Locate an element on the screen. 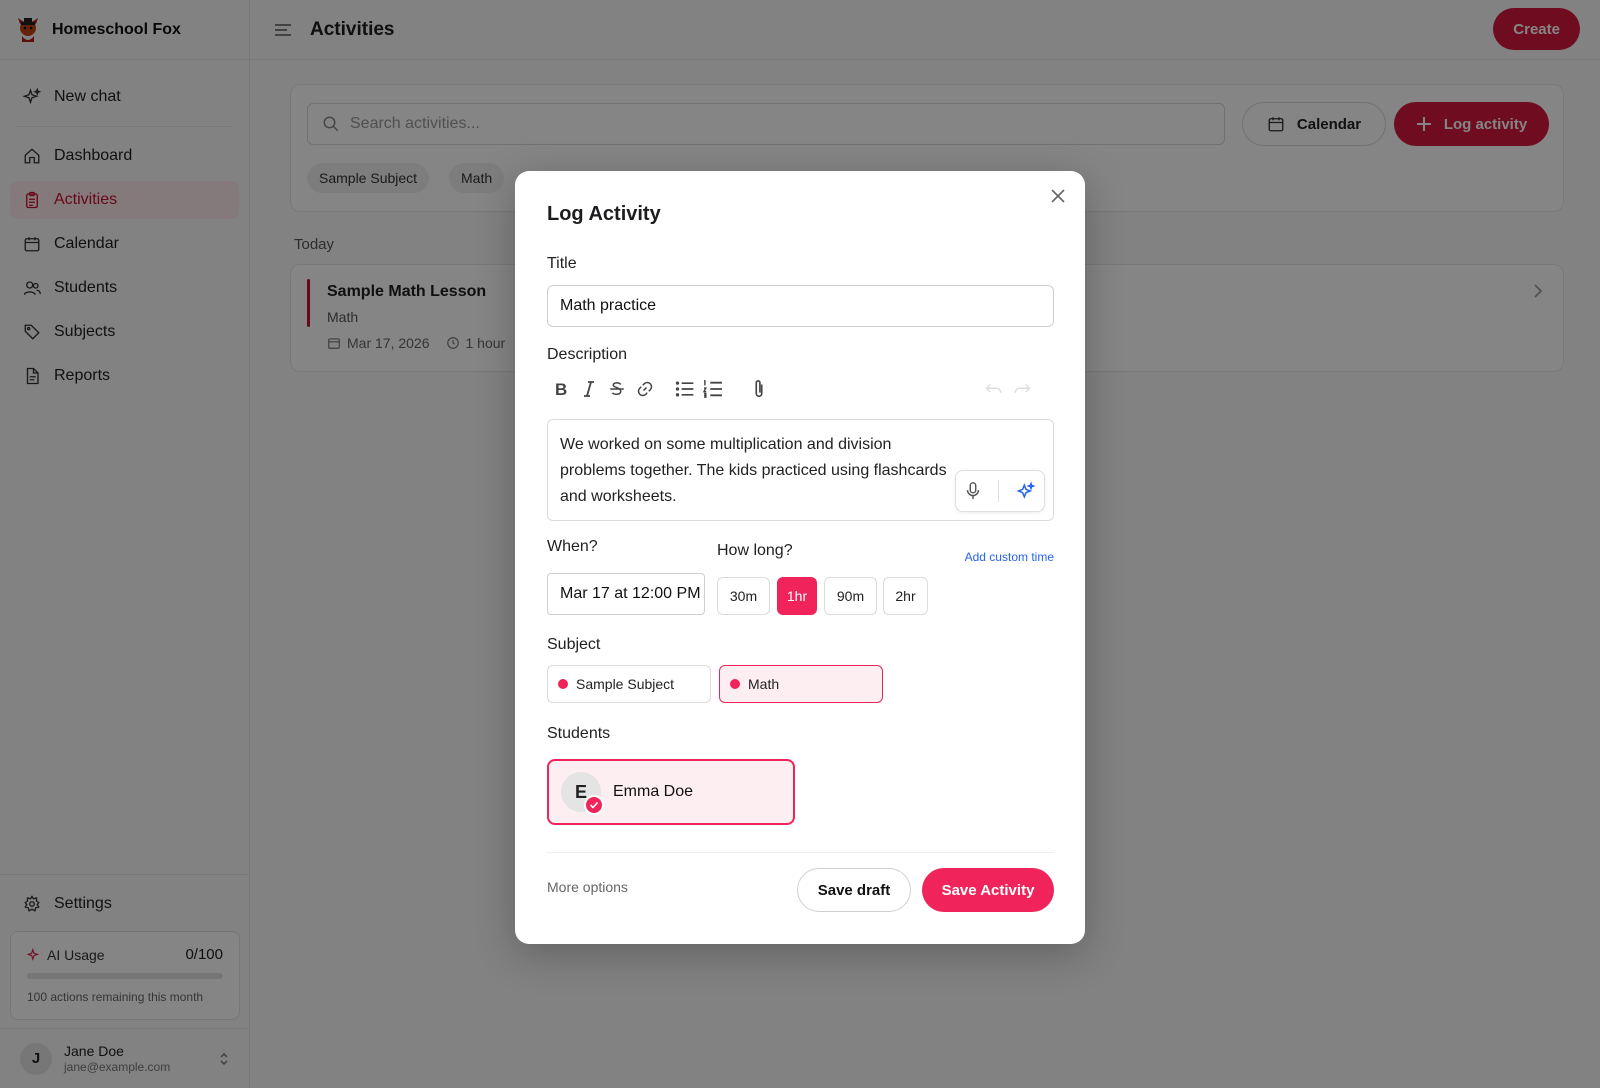 The height and width of the screenshot is (1088, 1600). title-input: Math practice is located at coordinates (800, 306).